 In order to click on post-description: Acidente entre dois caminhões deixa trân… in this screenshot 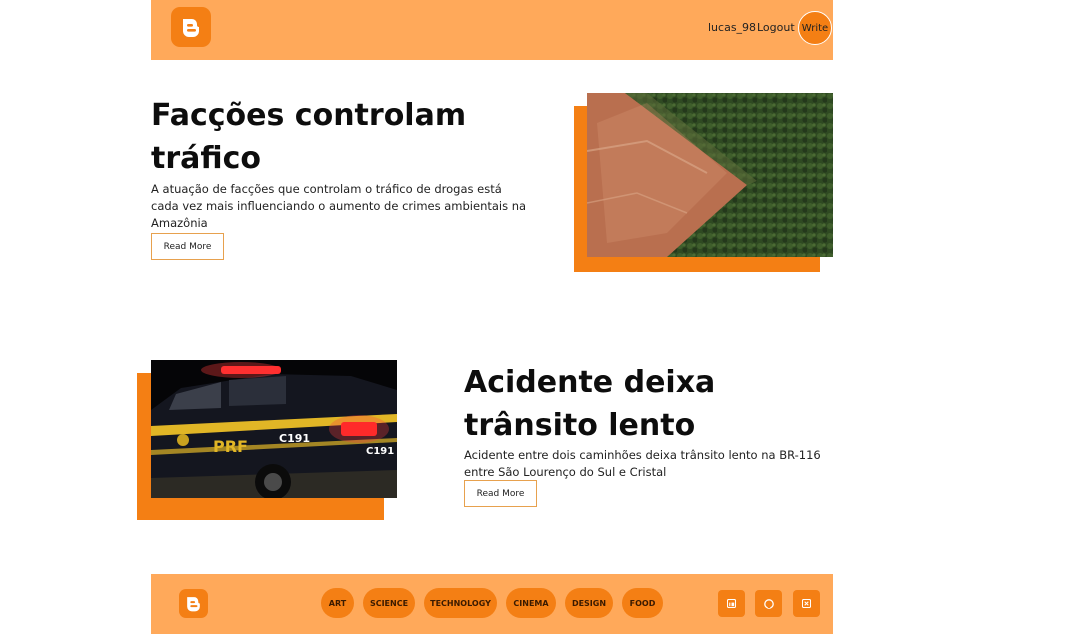, I will do `click(642, 463)`.